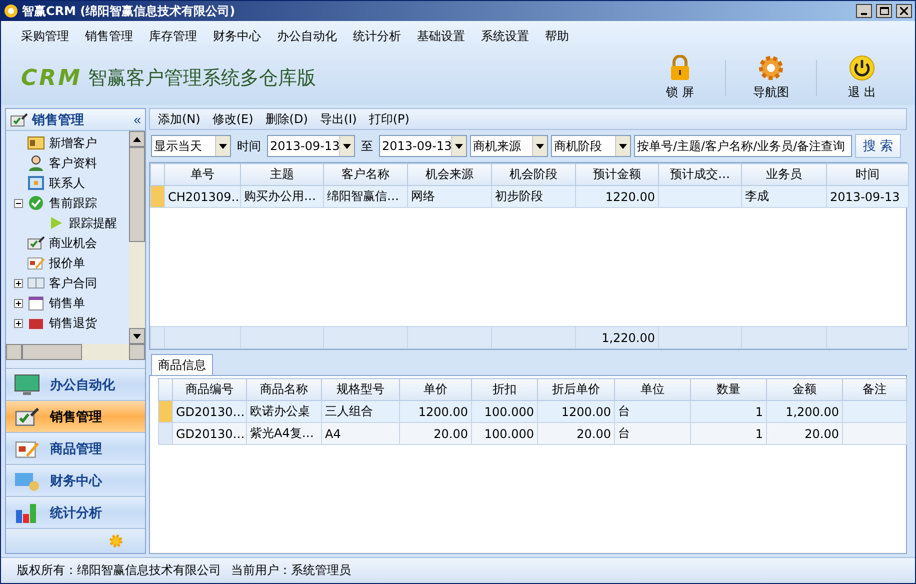 The image size is (916, 584). I want to click on tree-item: 商业机会, so click(73, 243).